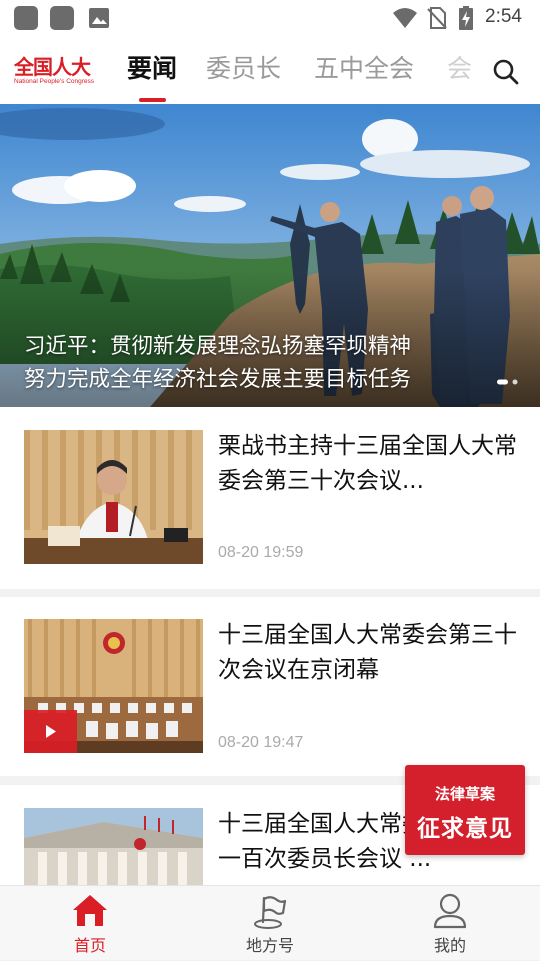 Image resolution: width=540 pixels, height=961 pixels. I want to click on nav-local: 地方号, so click(270, 923).